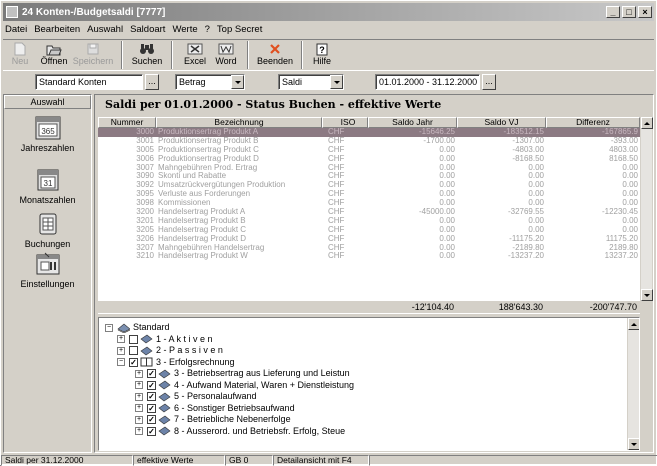 This screenshot has height=466, width=657. Describe the element at coordinates (412, 122) in the screenshot. I see `column-header-saldo-jahr: Saldo Jahr` at that location.